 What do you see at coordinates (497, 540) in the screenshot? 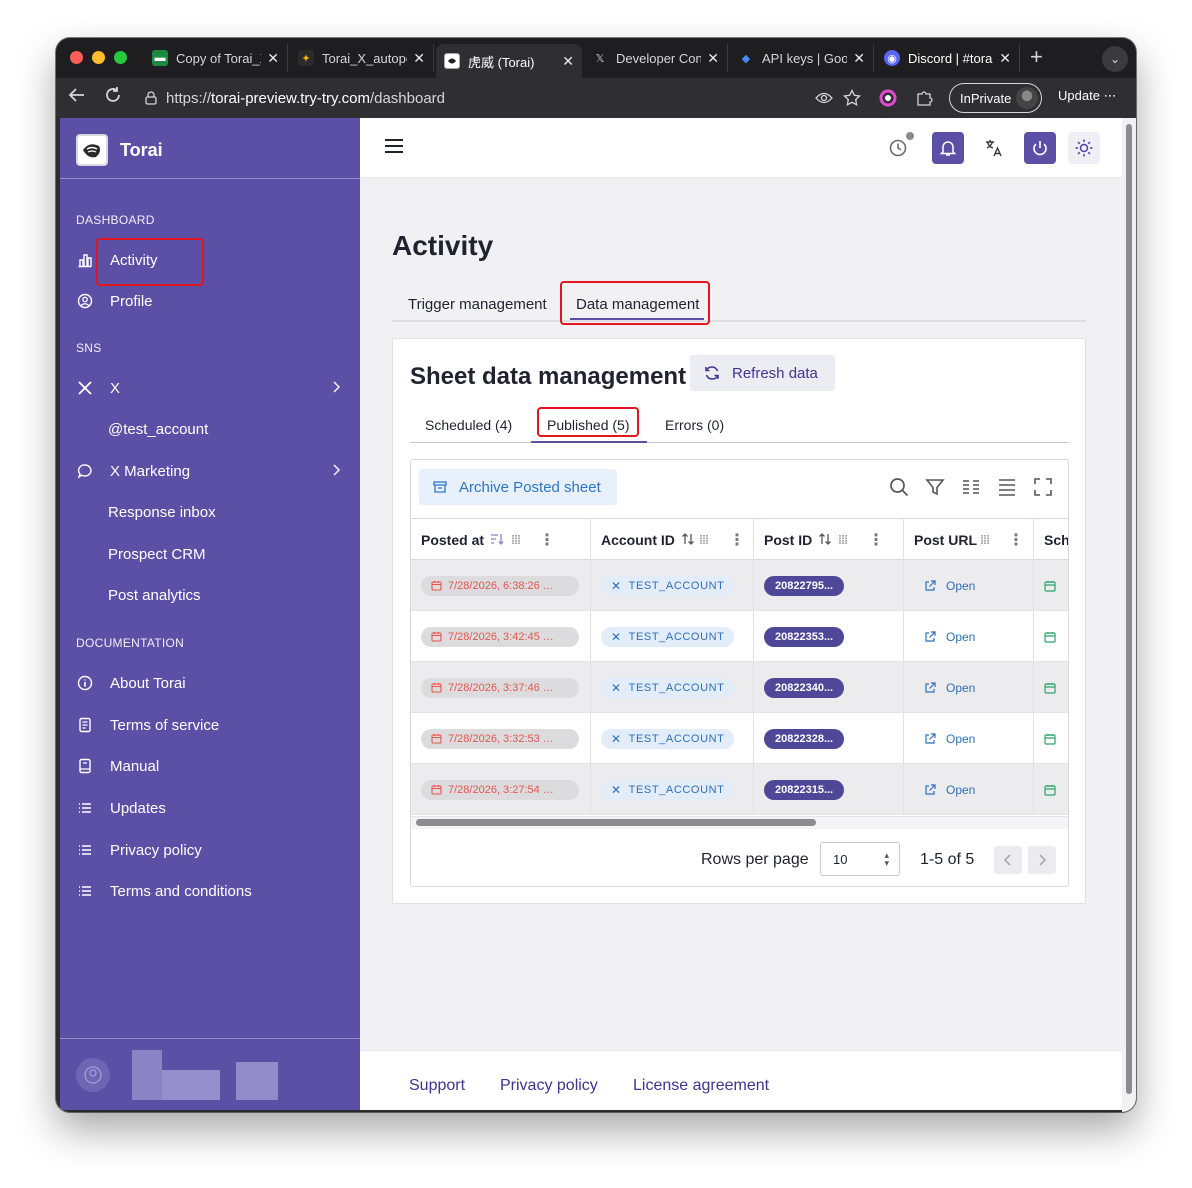
I see `sort-desc-icon` at bounding box center [497, 540].